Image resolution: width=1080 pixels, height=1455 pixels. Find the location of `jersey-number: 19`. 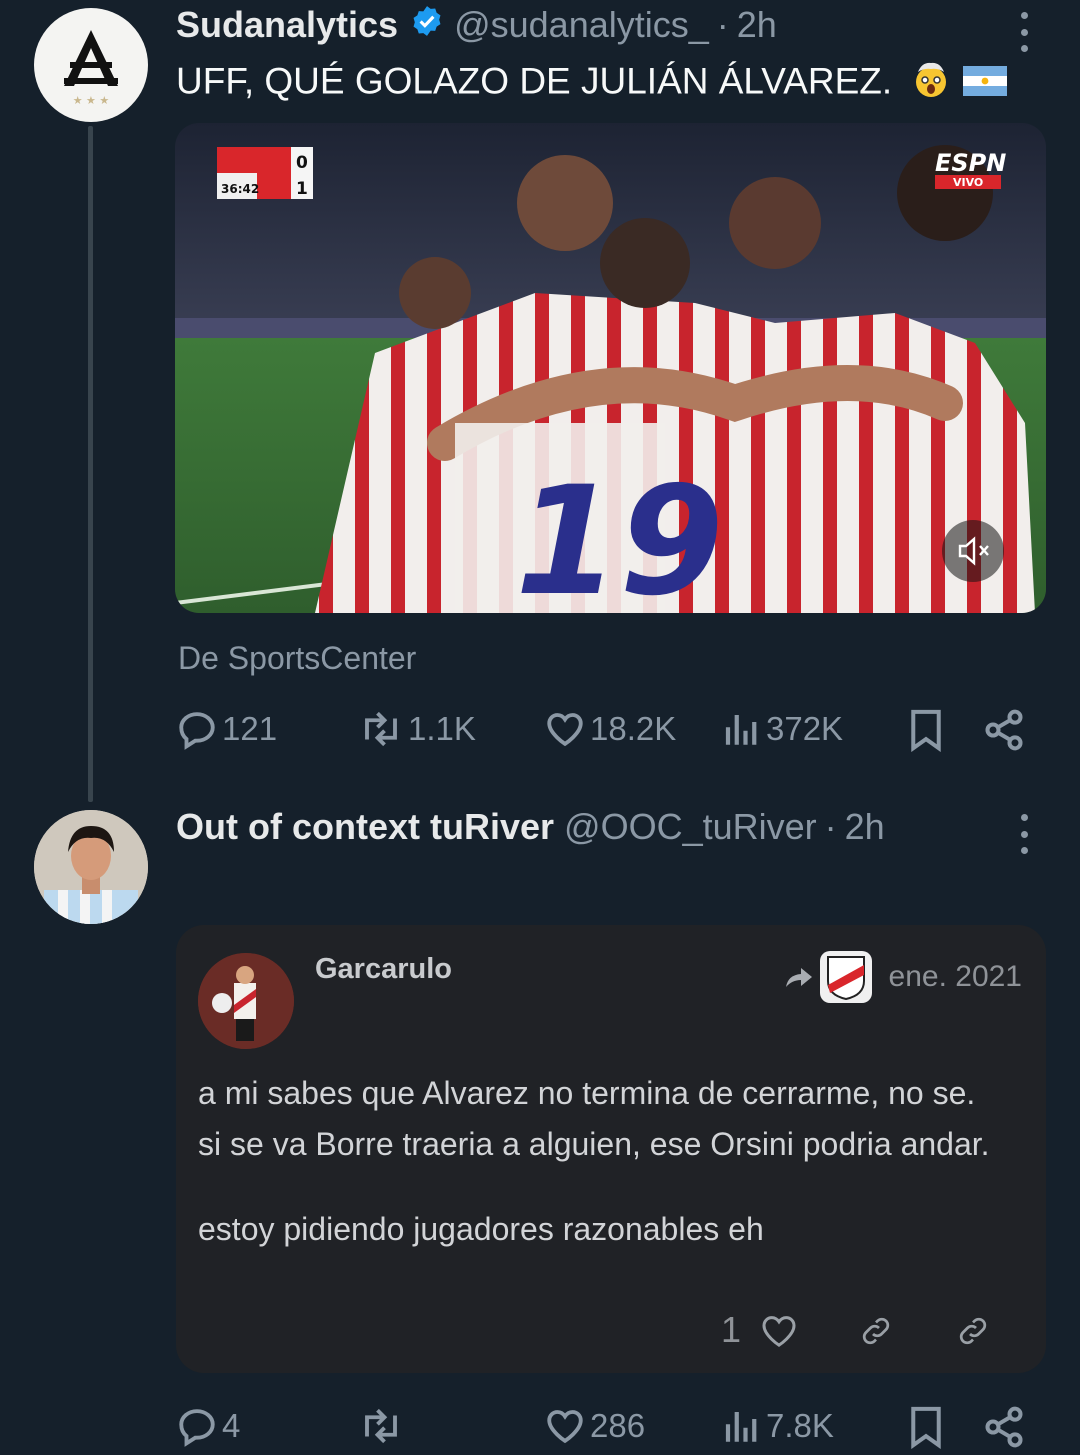

jersey-number: 19 is located at coordinates (619, 534).